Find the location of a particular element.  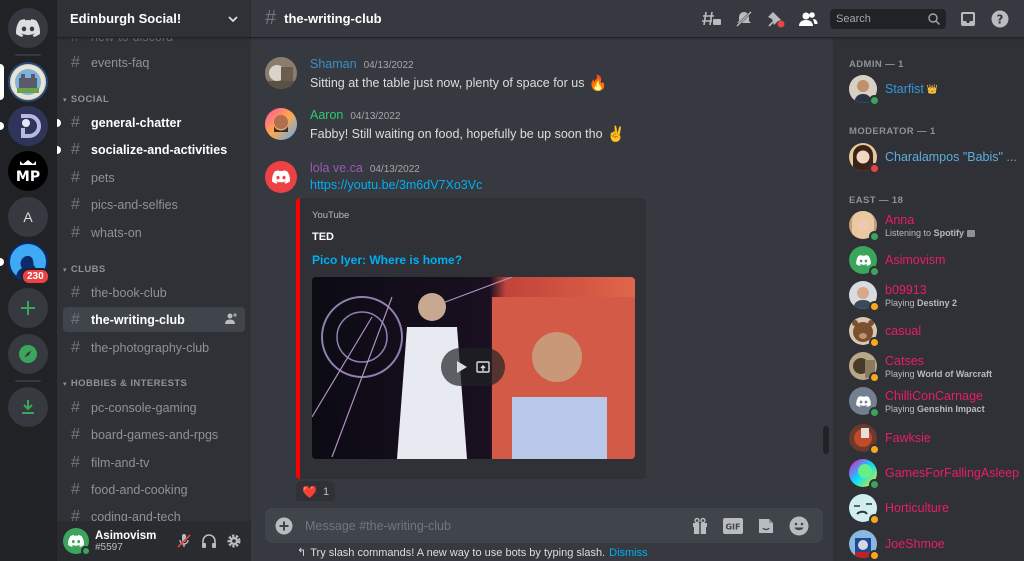

channel-pets: # pets is located at coordinates (154, 177).